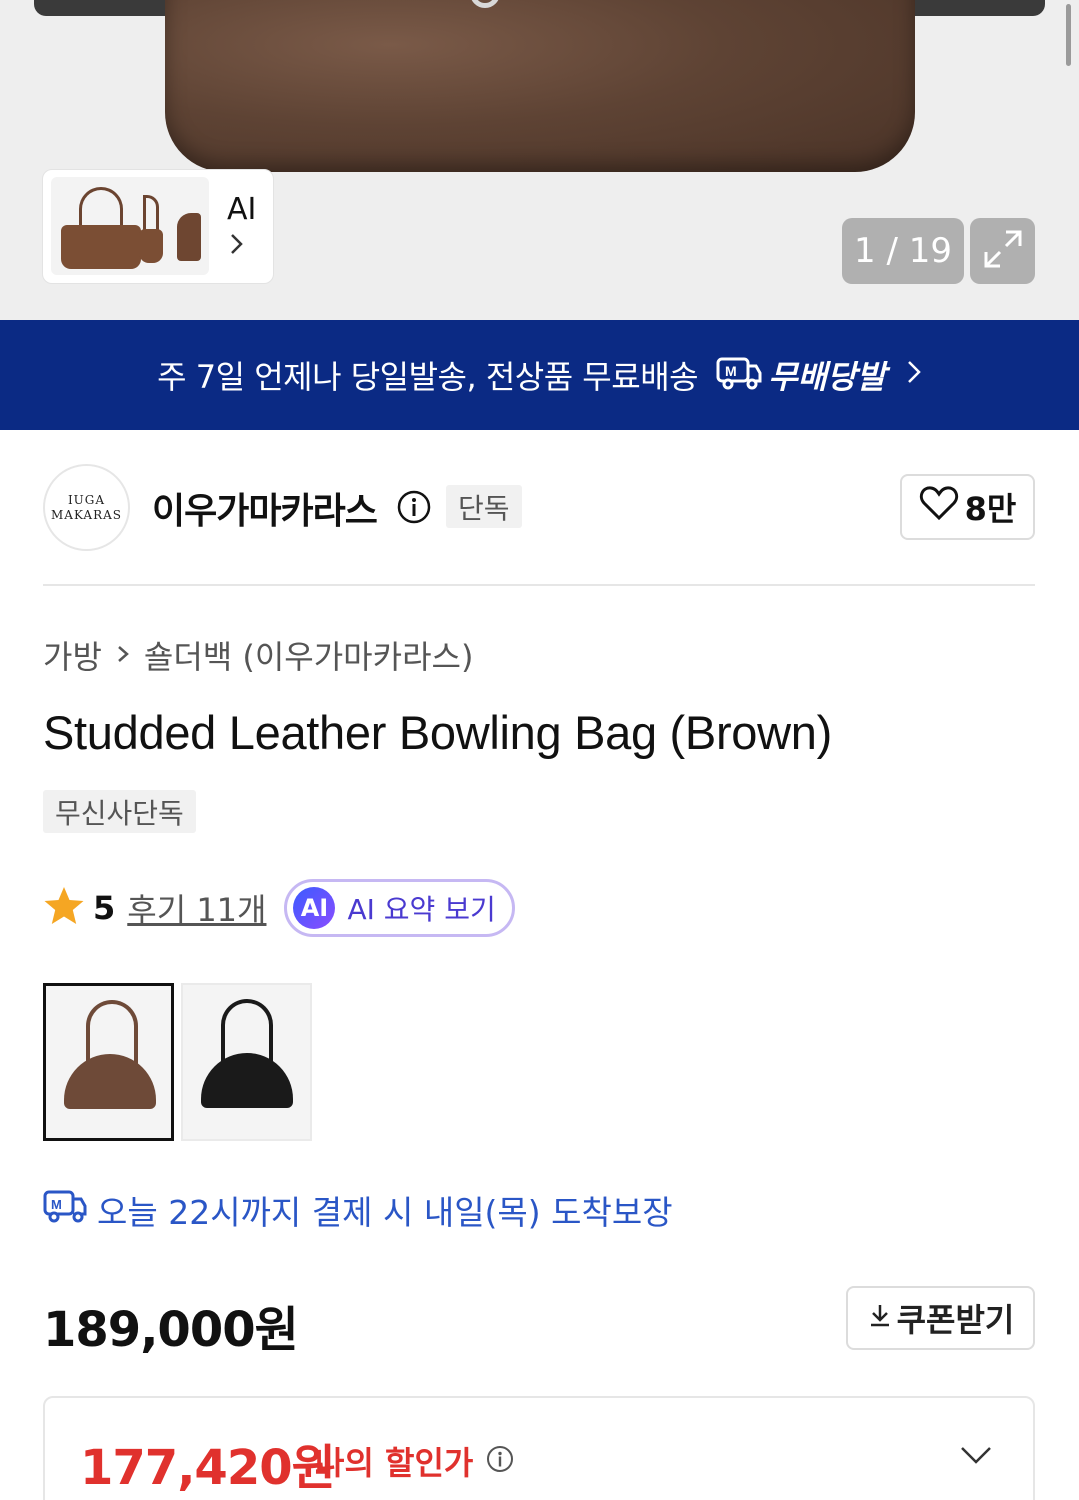 Image resolution: width=1079 pixels, height=1500 pixels. What do you see at coordinates (394, 1463) in the screenshot?
I see `discount-label: 나의 할인가` at bounding box center [394, 1463].